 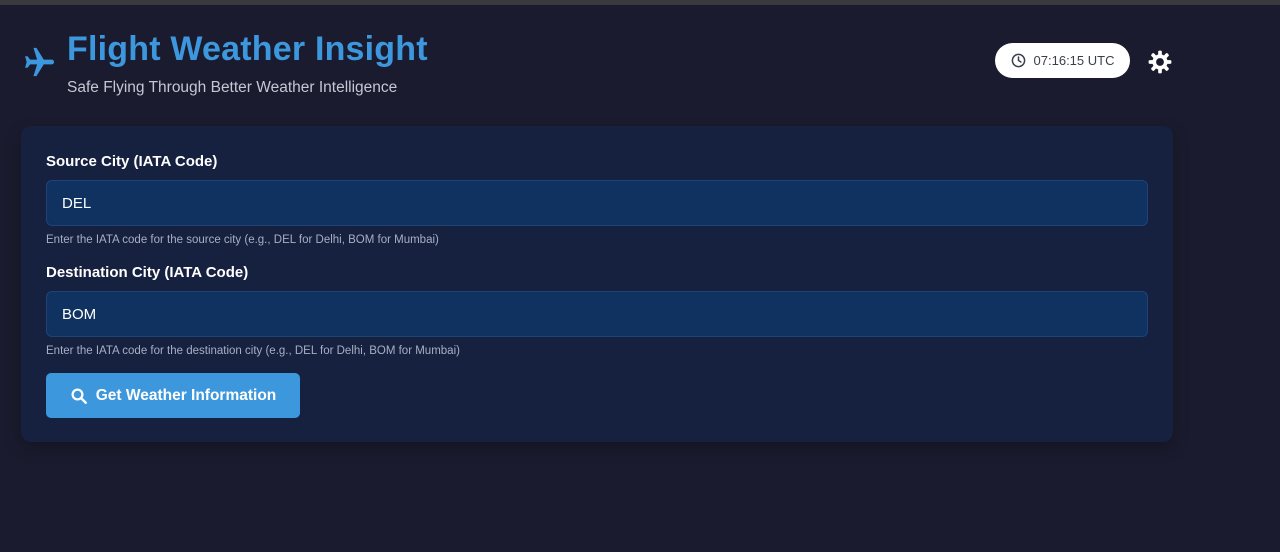 I want to click on source-city-input, so click(x=597, y=203).